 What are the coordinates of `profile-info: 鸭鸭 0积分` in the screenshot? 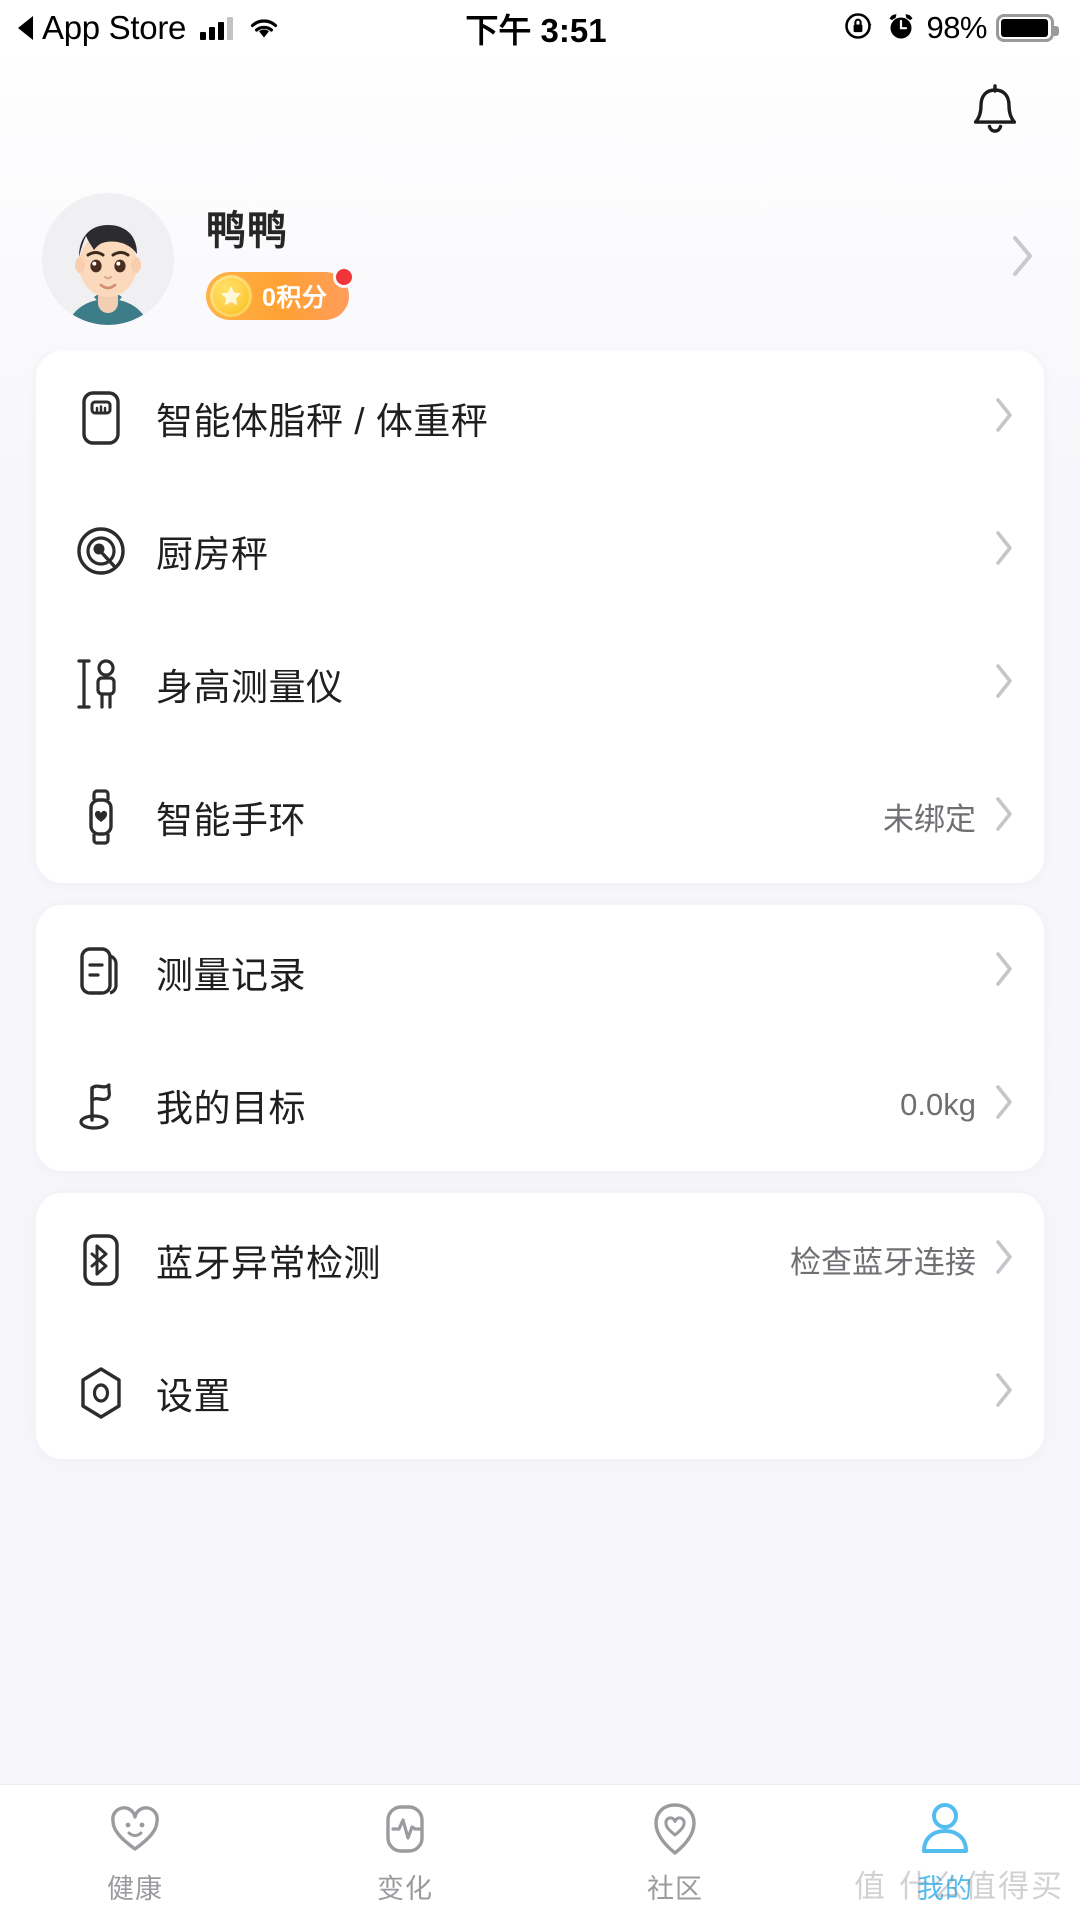 It's located at (608, 259).